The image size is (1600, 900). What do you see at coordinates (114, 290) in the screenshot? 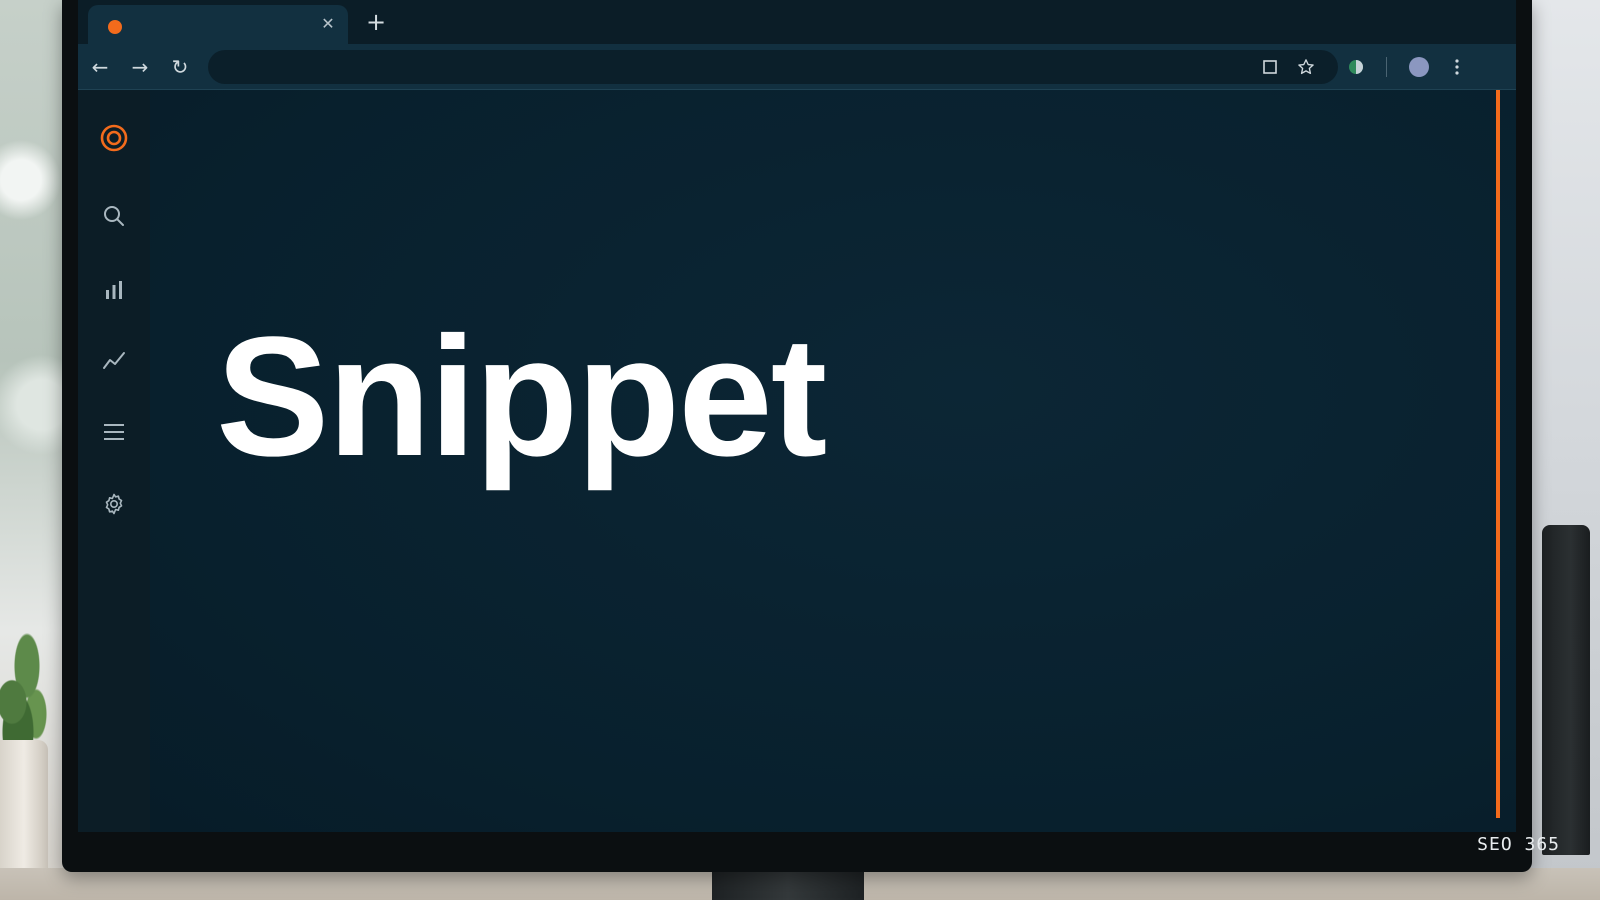
I see `bar-chart-icon` at bounding box center [114, 290].